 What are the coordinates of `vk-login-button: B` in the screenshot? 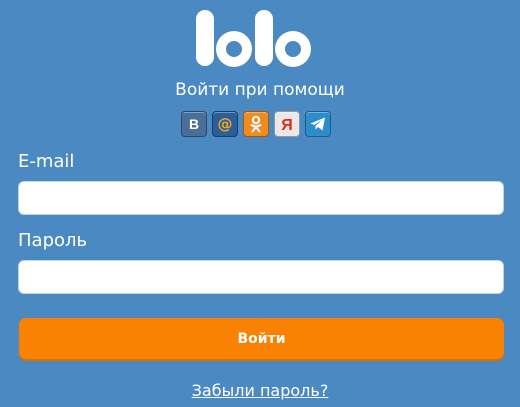 It's located at (194, 124).